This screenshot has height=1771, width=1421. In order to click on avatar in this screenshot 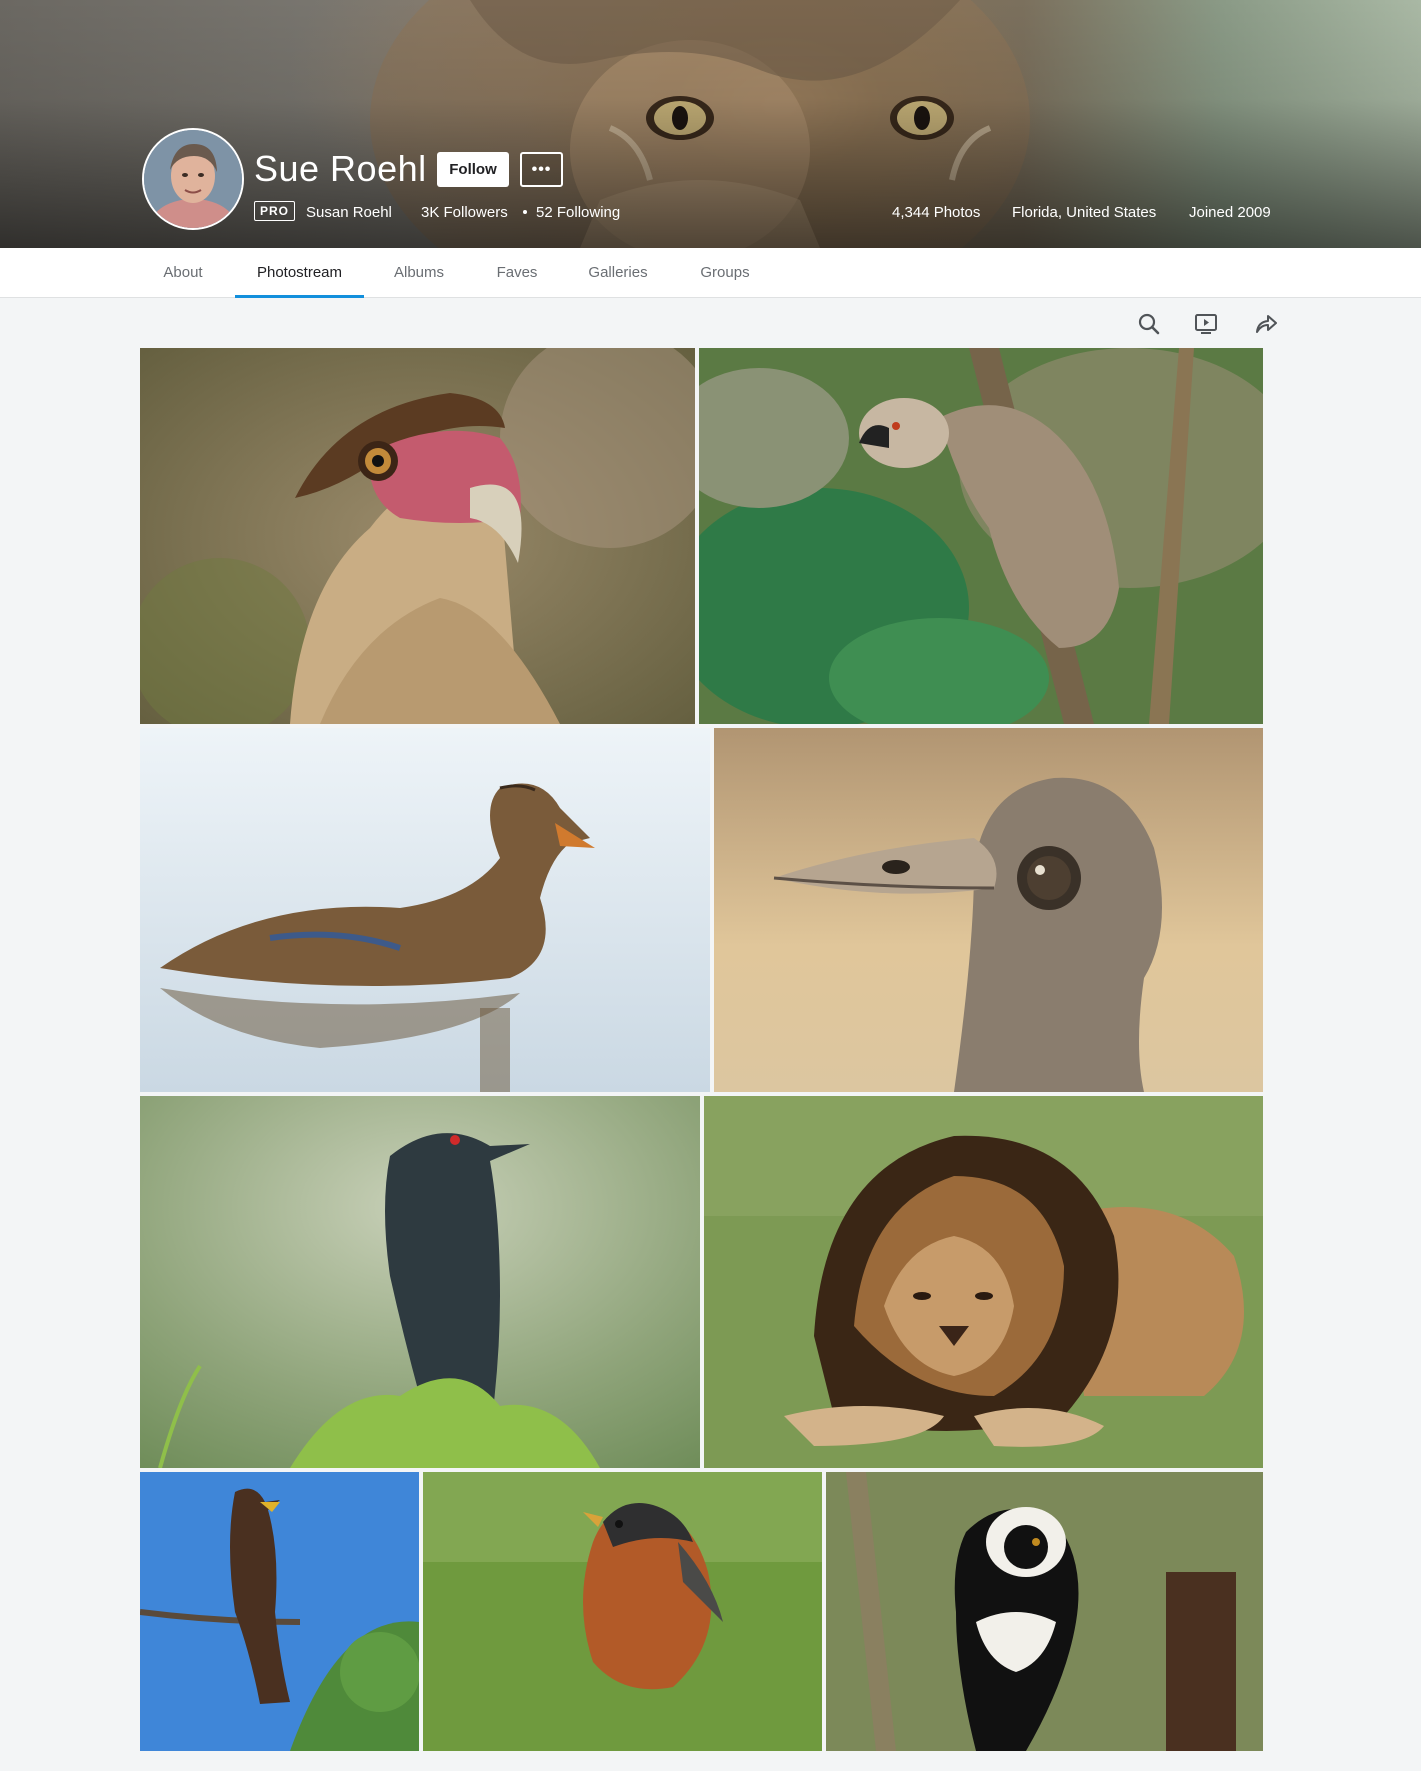, I will do `click(193, 179)`.